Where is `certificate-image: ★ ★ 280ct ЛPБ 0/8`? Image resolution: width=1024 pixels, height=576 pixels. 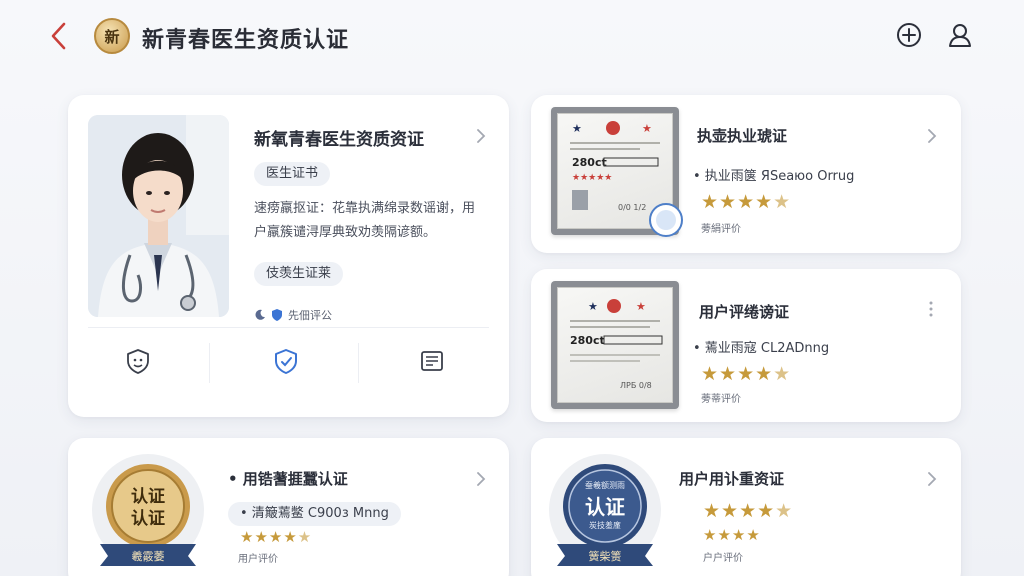
certificate-image: ★ ★ 280ct ЛPБ 0/8 is located at coordinates (615, 345).